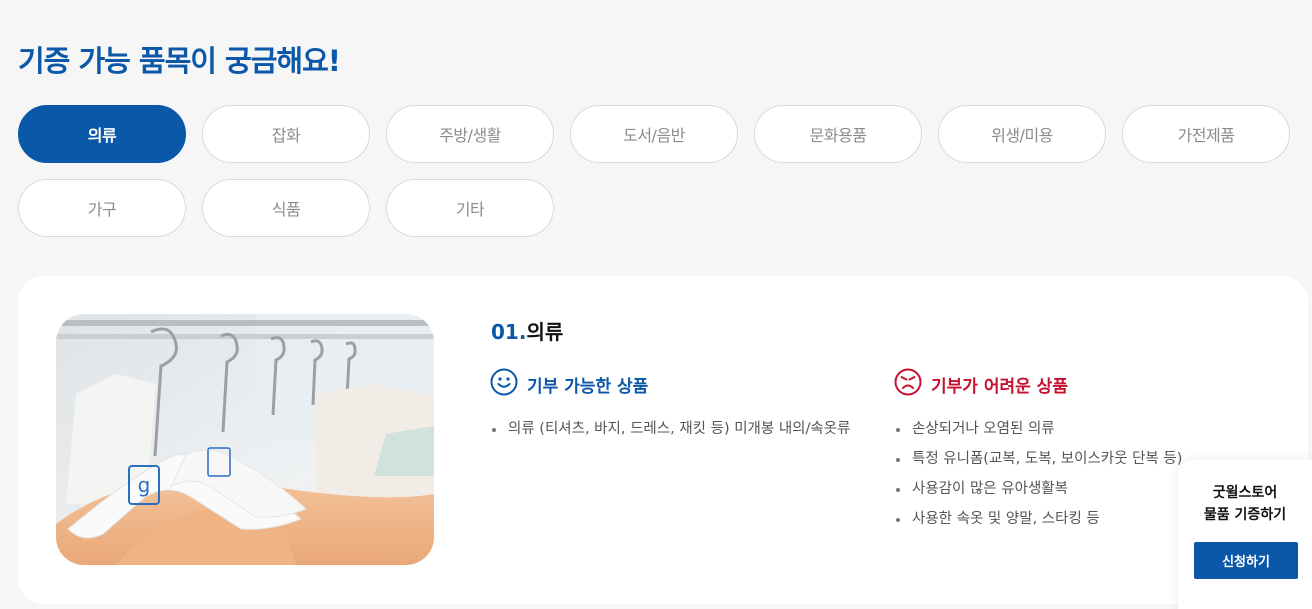  What do you see at coordinates (102, 208) in the screenshot?
I see `category-tab-furniture: 가구` at bounding box center [102, 208].